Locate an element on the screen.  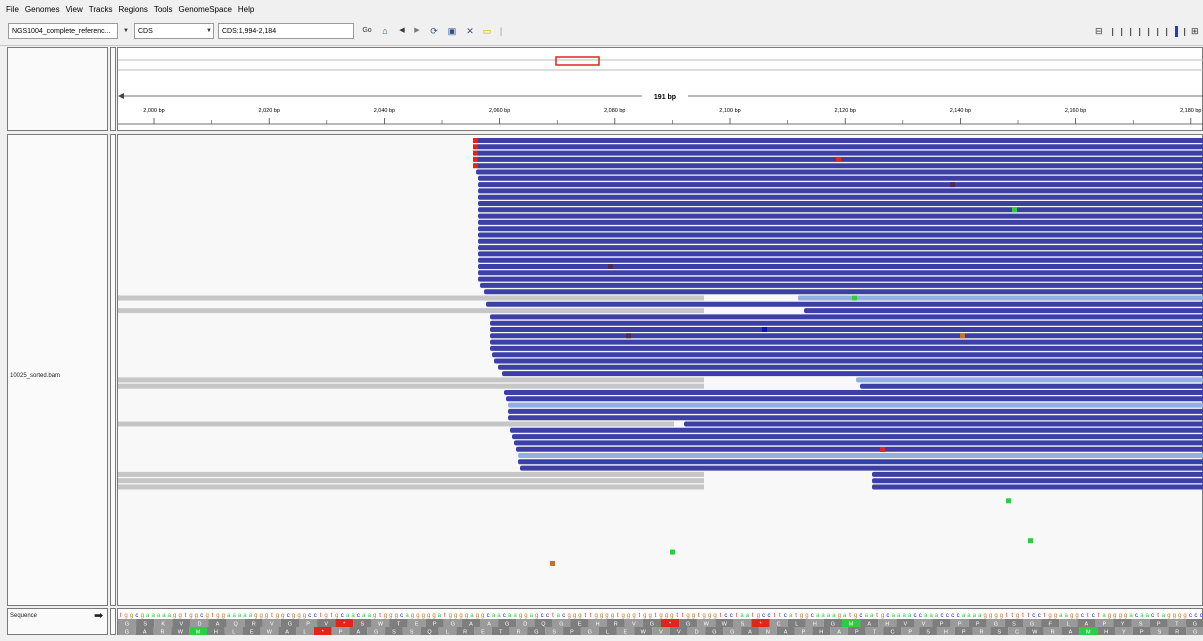
current-region-box is located at coordinates (577, 61).